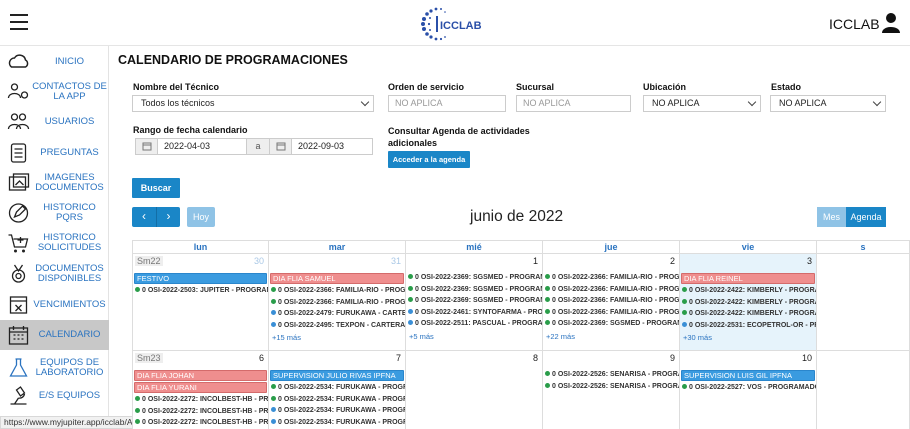 The image size is (910, 429). Describe the element at coordinates (672, 358) in the screenshot. I see `day-number: 9` at that location.